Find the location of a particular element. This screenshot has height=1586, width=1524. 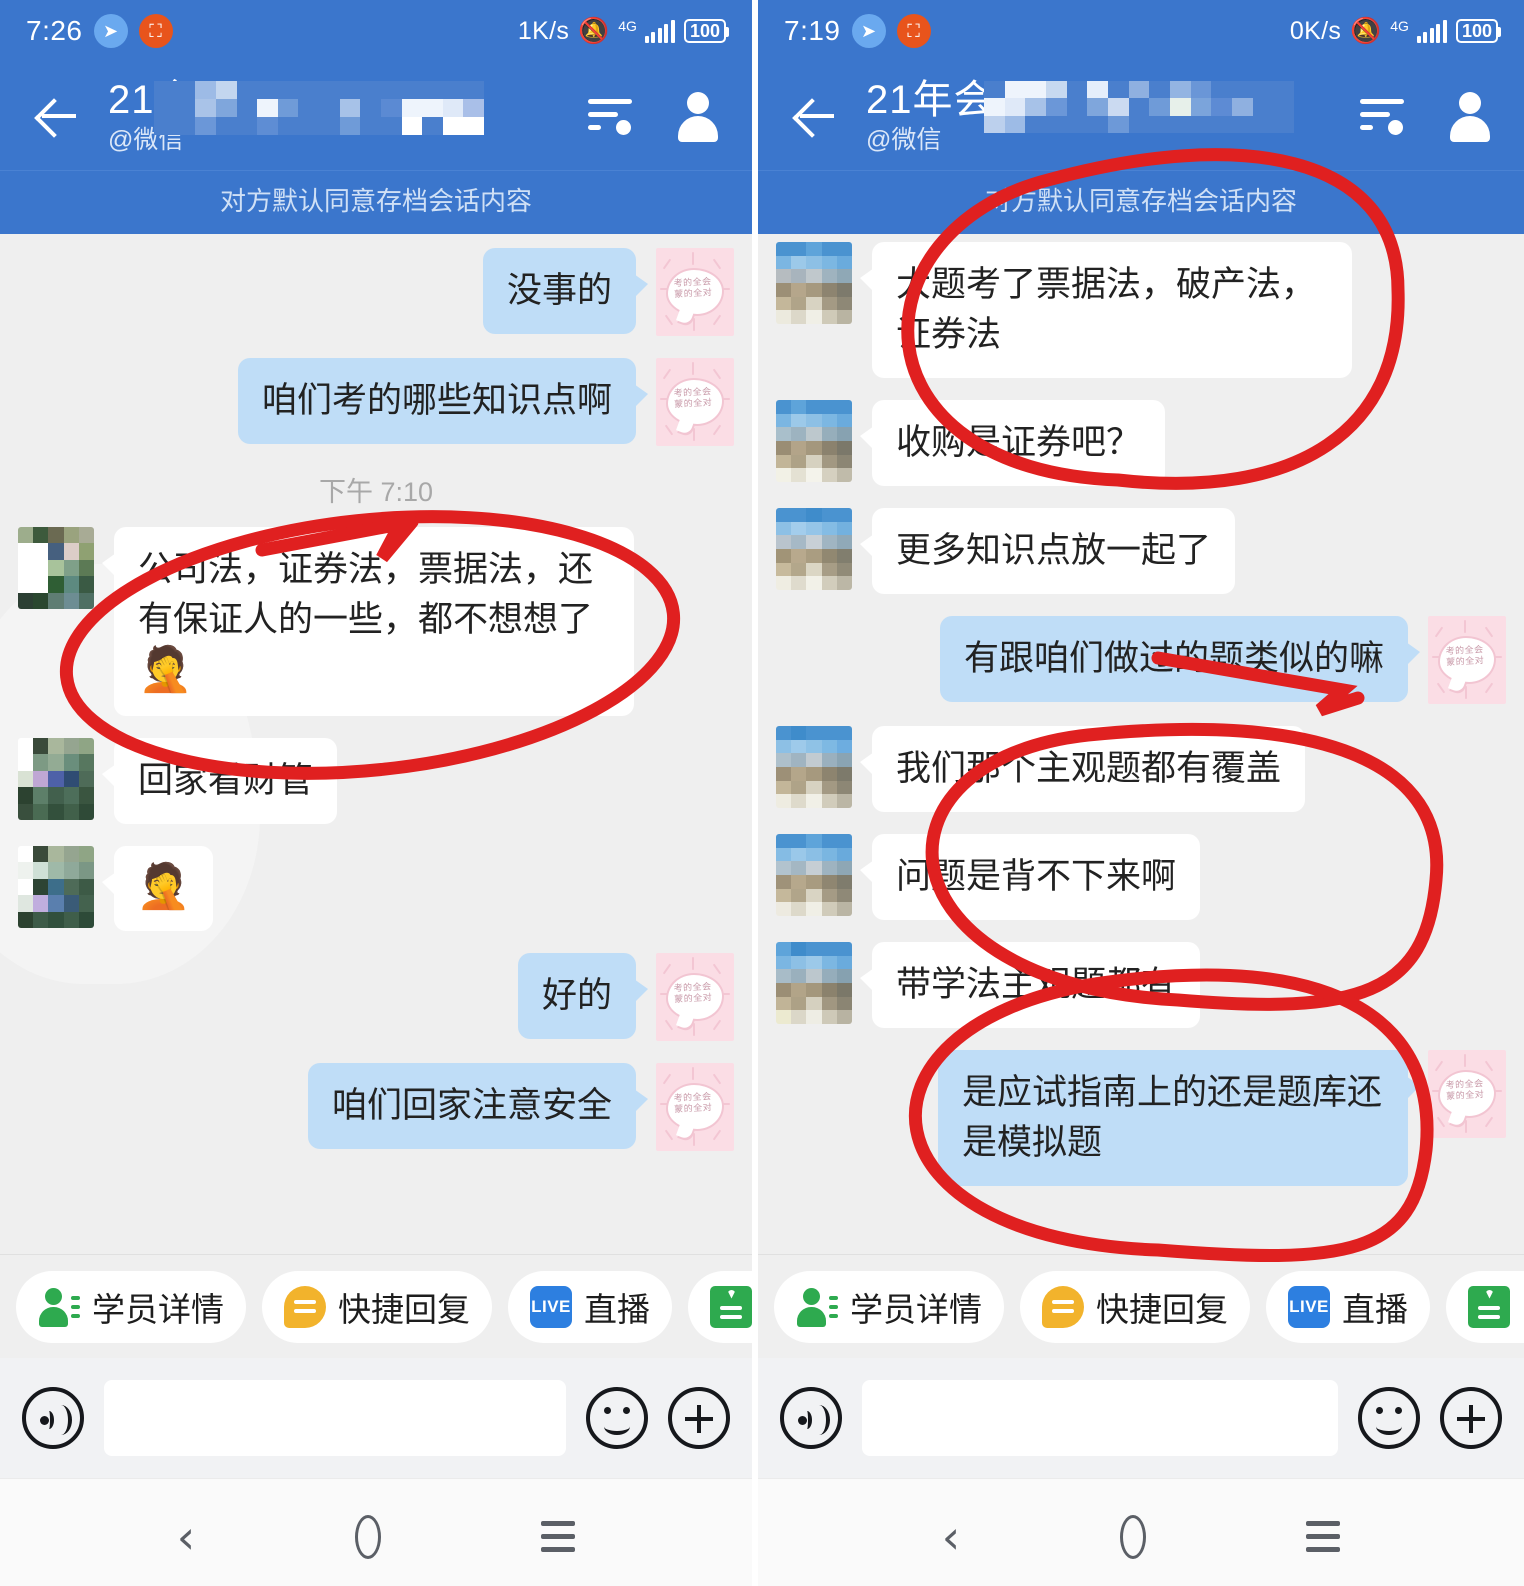

message-row: 咱们回家注意安全 考的全会 蒙的全对 is located at coordinates (376, 1107).